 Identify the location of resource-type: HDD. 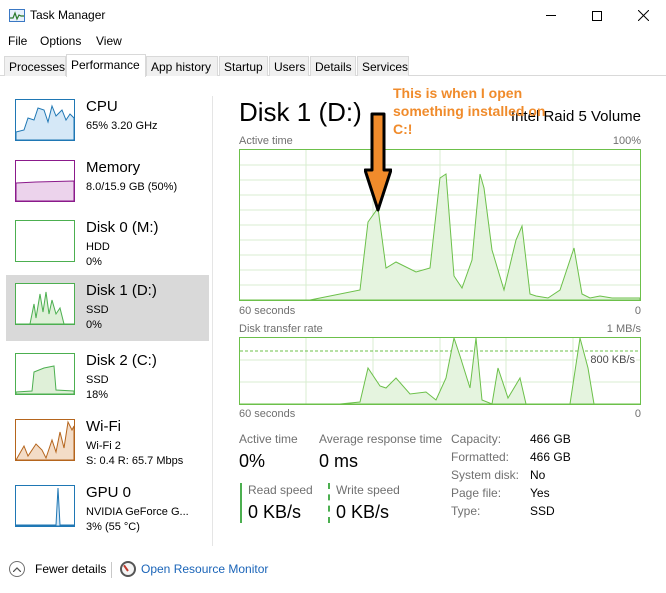
(98, 247).